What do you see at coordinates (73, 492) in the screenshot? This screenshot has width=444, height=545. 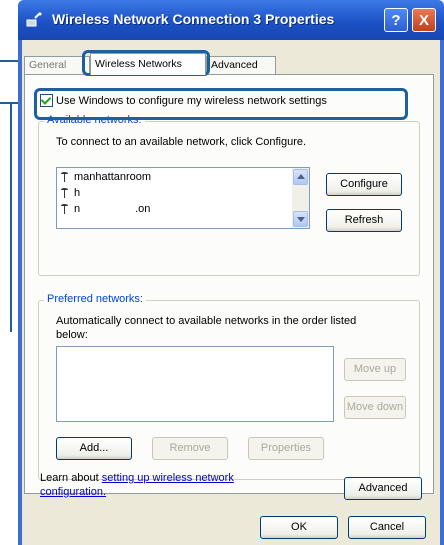 I see `learn-about-link-cont: configuration.` at bounding box center [73, 492].